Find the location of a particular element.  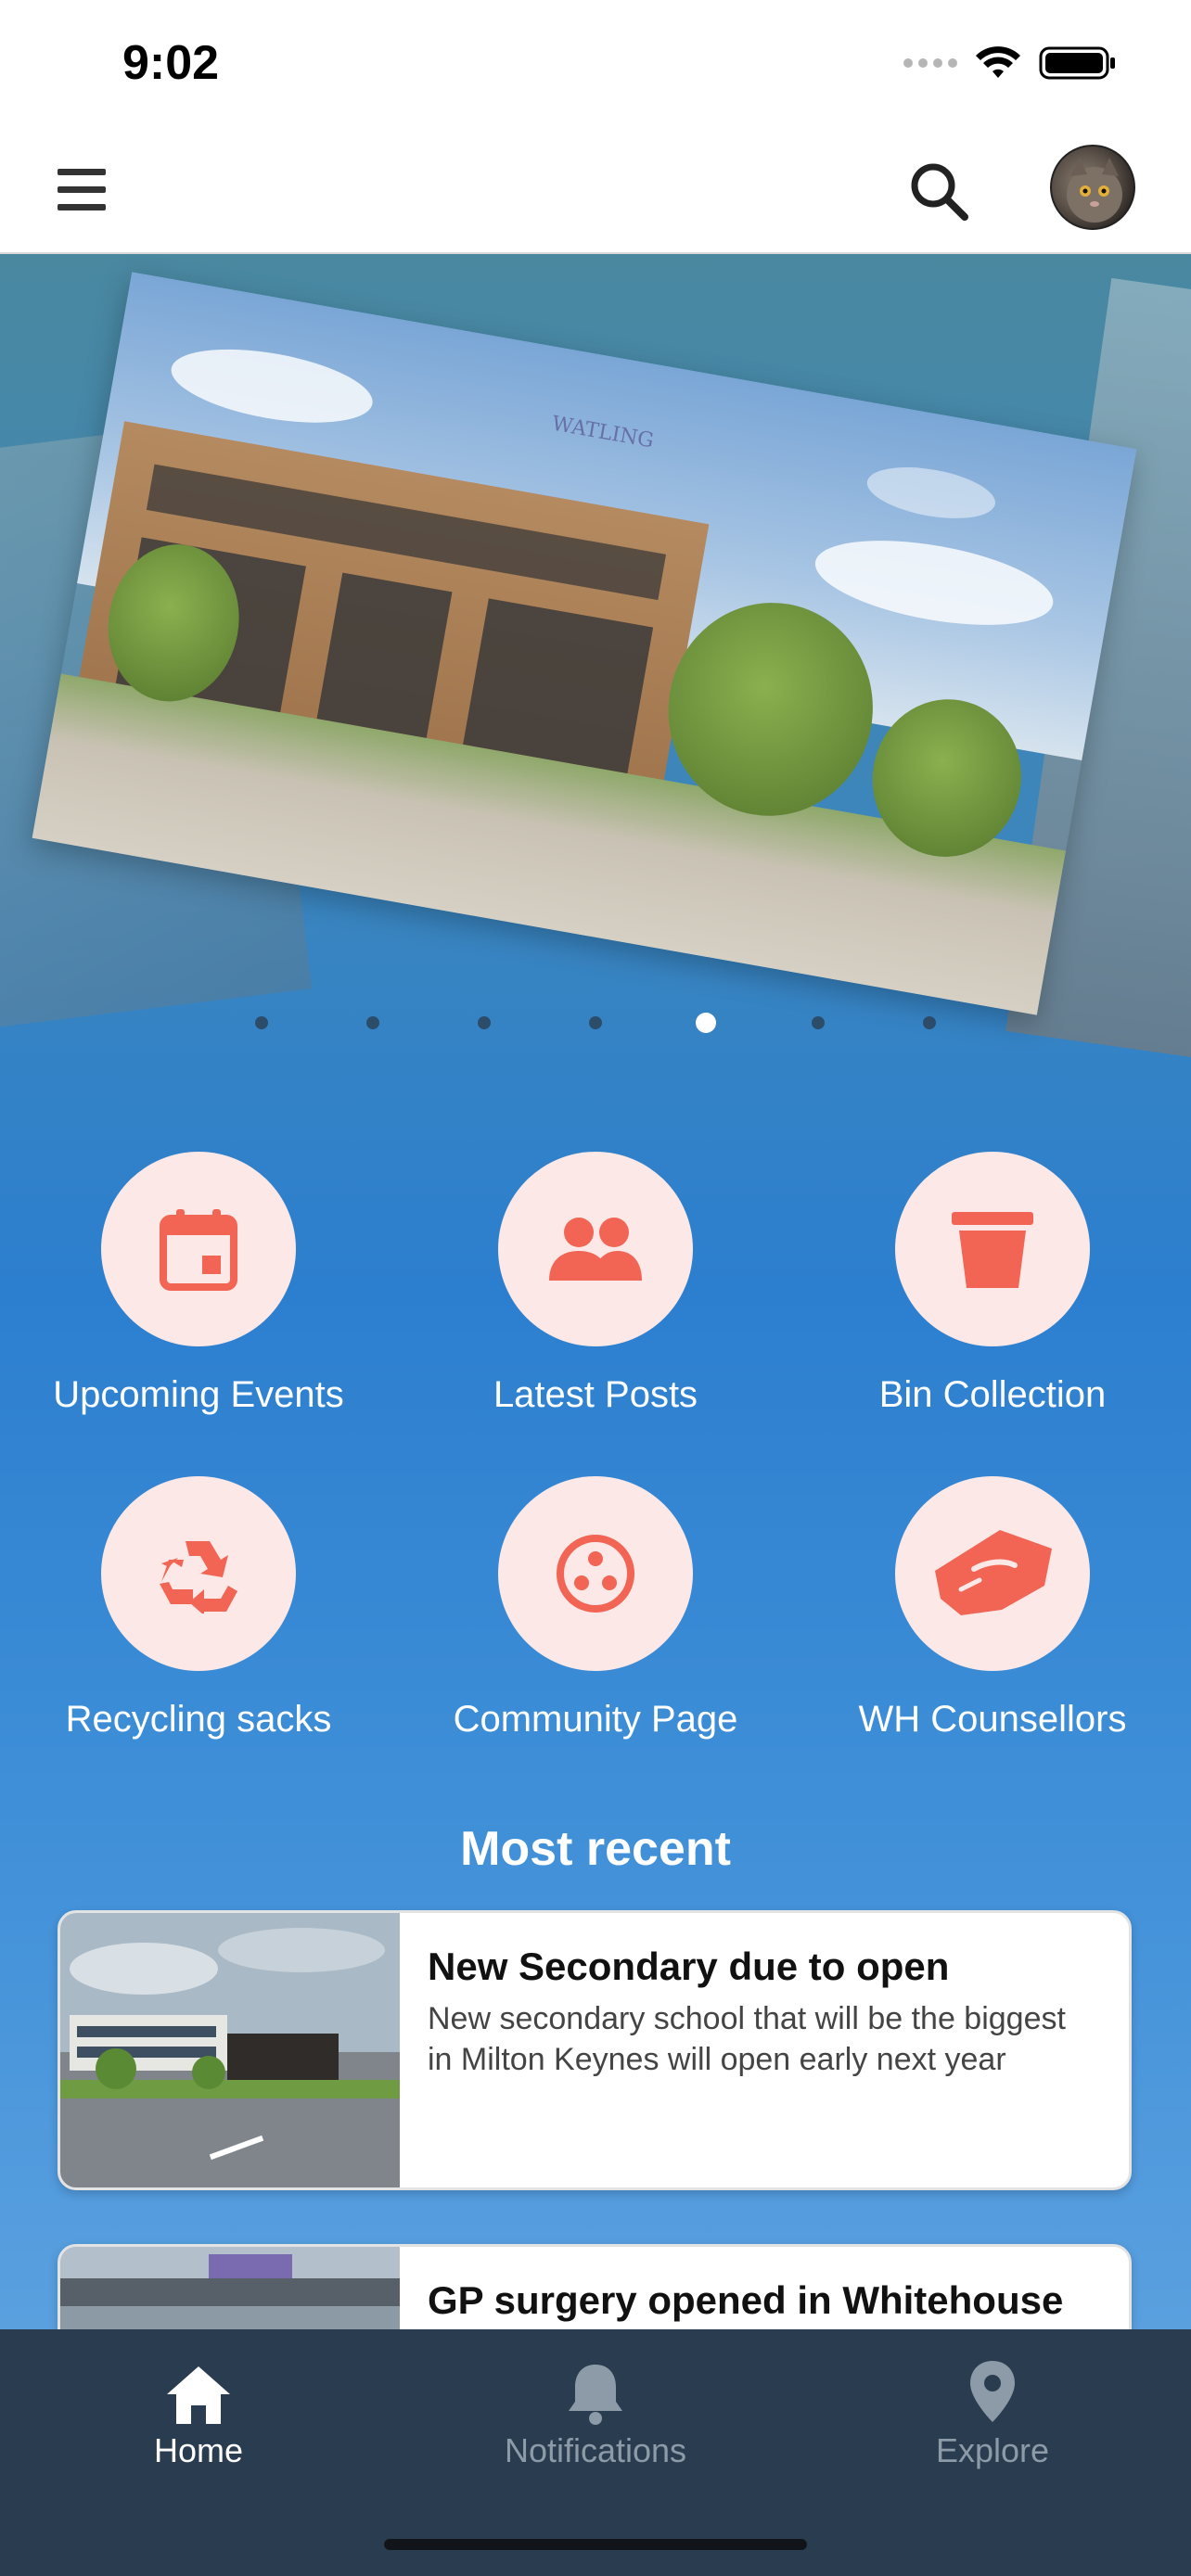

news-card: GP surgery opened in Whitehouse is located at coordinates (595, 2287).